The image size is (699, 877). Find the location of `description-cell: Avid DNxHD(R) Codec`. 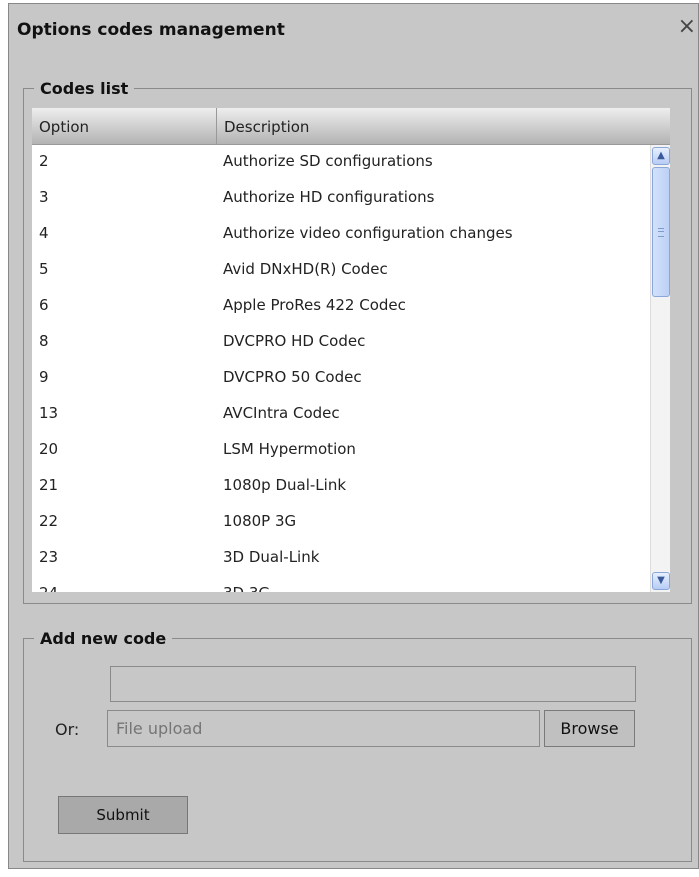

description-cell: Avid DNxHD(R) Codec is located at coordinates (305, 269).